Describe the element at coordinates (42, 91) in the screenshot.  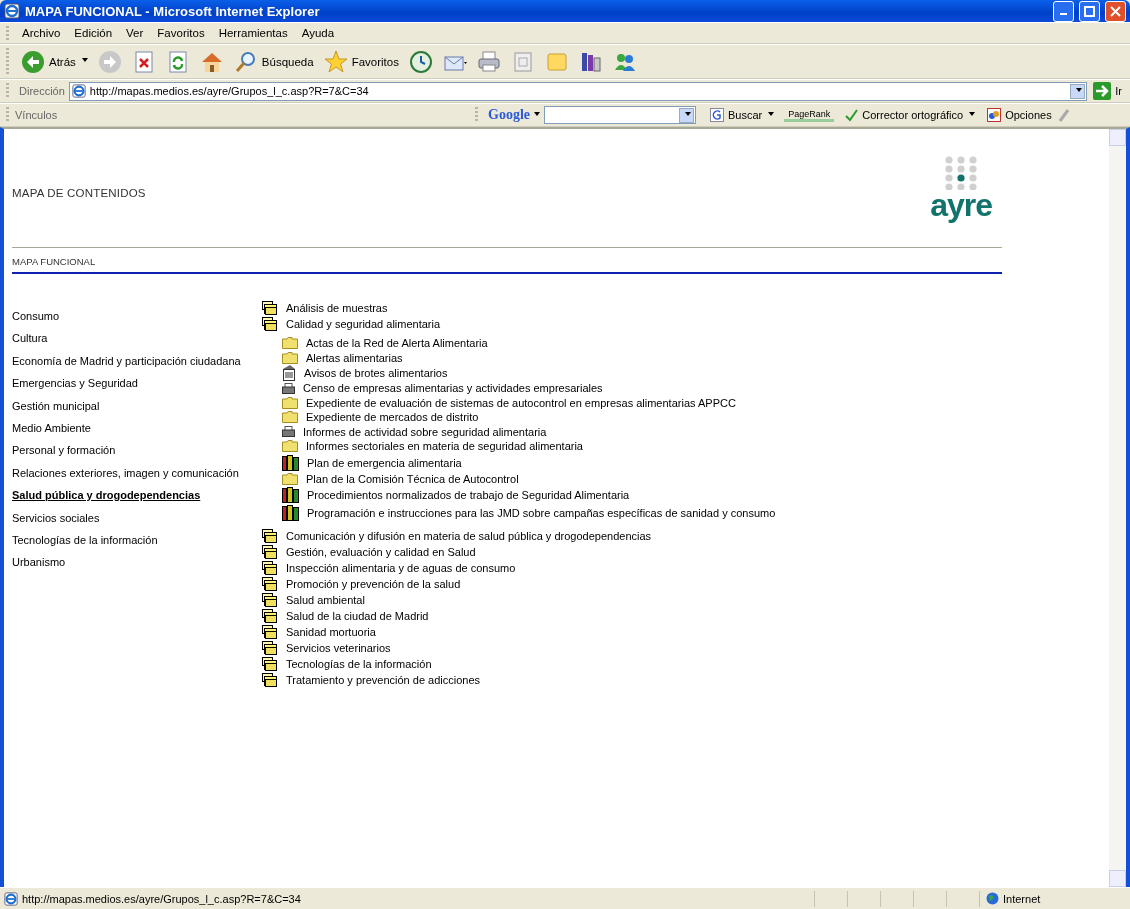
I see `address-label: Dirección` at that location.